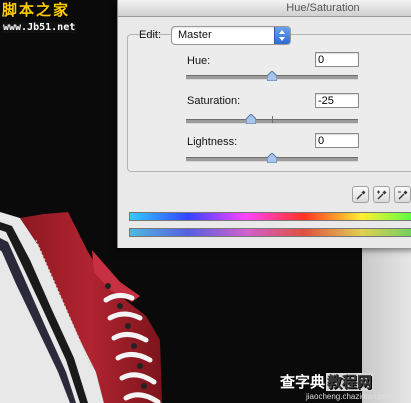 Image resolution: width=411 pixels, height=403 pixels. Describe the element at coordinates (270, 232) in the screenshot. I see `output-color-spectrum-bar` at that location.